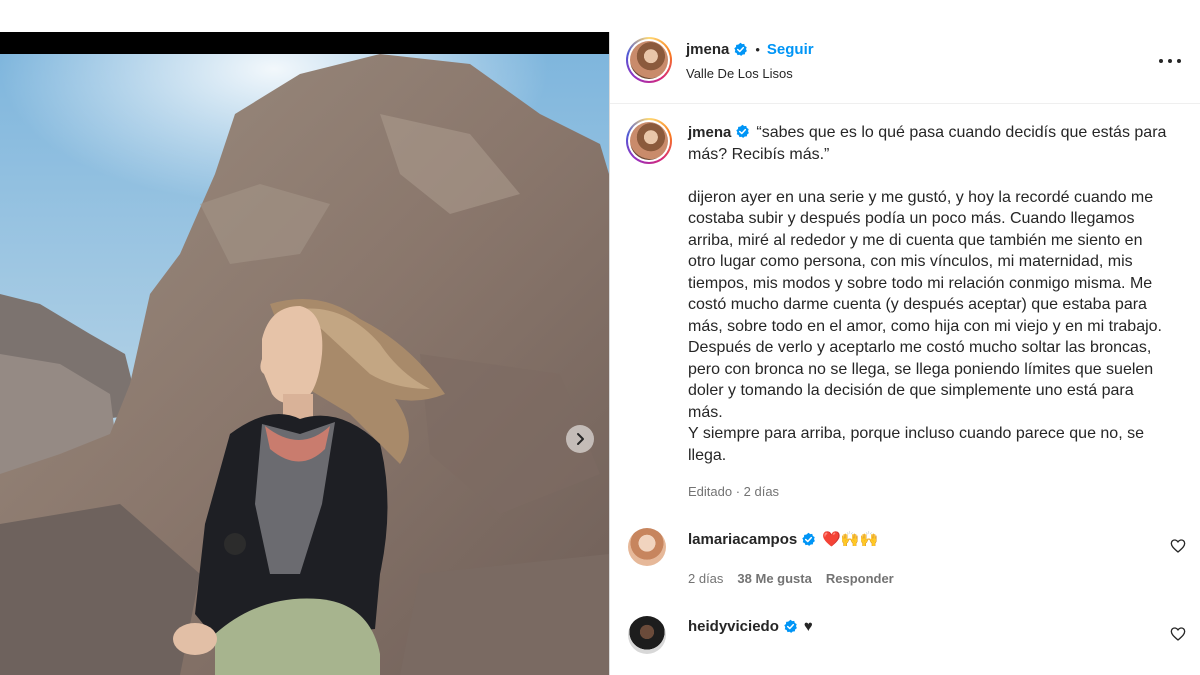 This screenshot has height=675, width=1200. I want to click on comment-meta: 2 días 38 Me gusta Responder, so click(791, 578).